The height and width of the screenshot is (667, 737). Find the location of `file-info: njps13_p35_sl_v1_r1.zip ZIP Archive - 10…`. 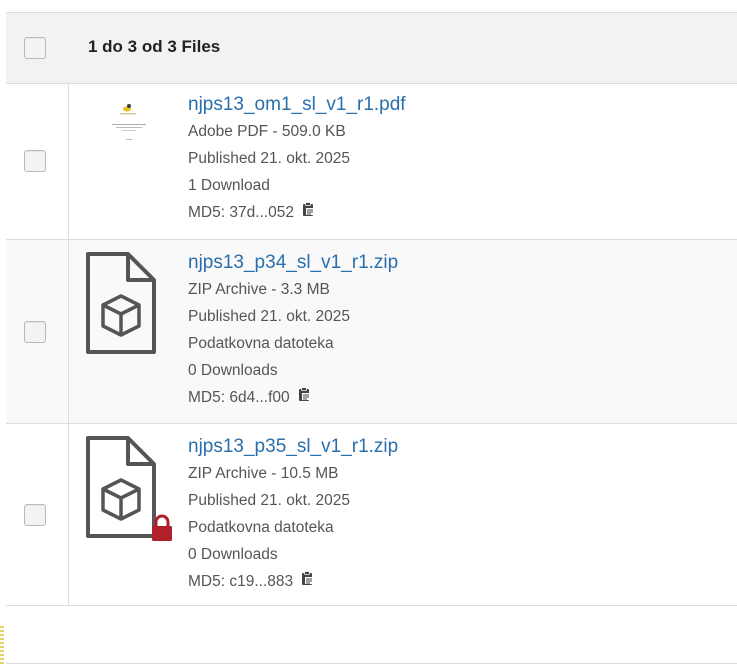

file-info: njps13_p35_sl_v1_r1.zip ZIP Archive - 10… is located at coordinates (293, 514).